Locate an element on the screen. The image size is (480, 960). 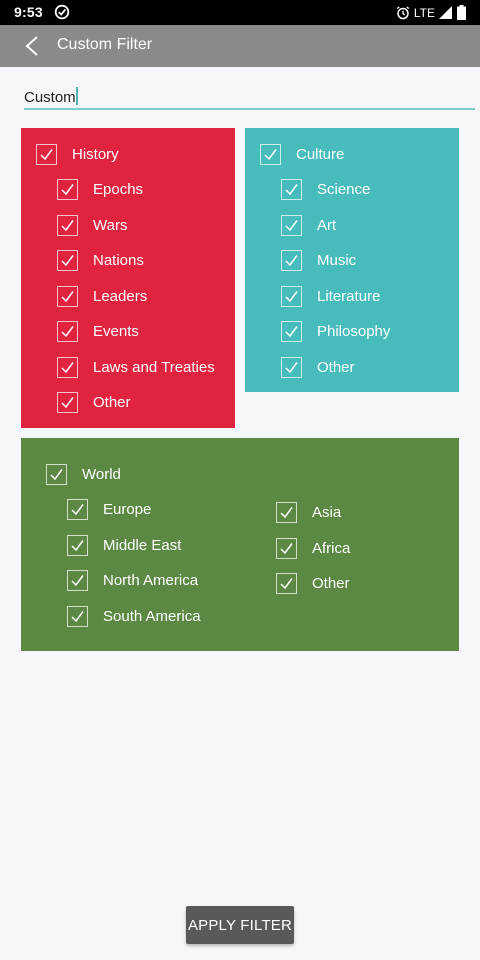
signal-icon is located at coordinates (445, 12).